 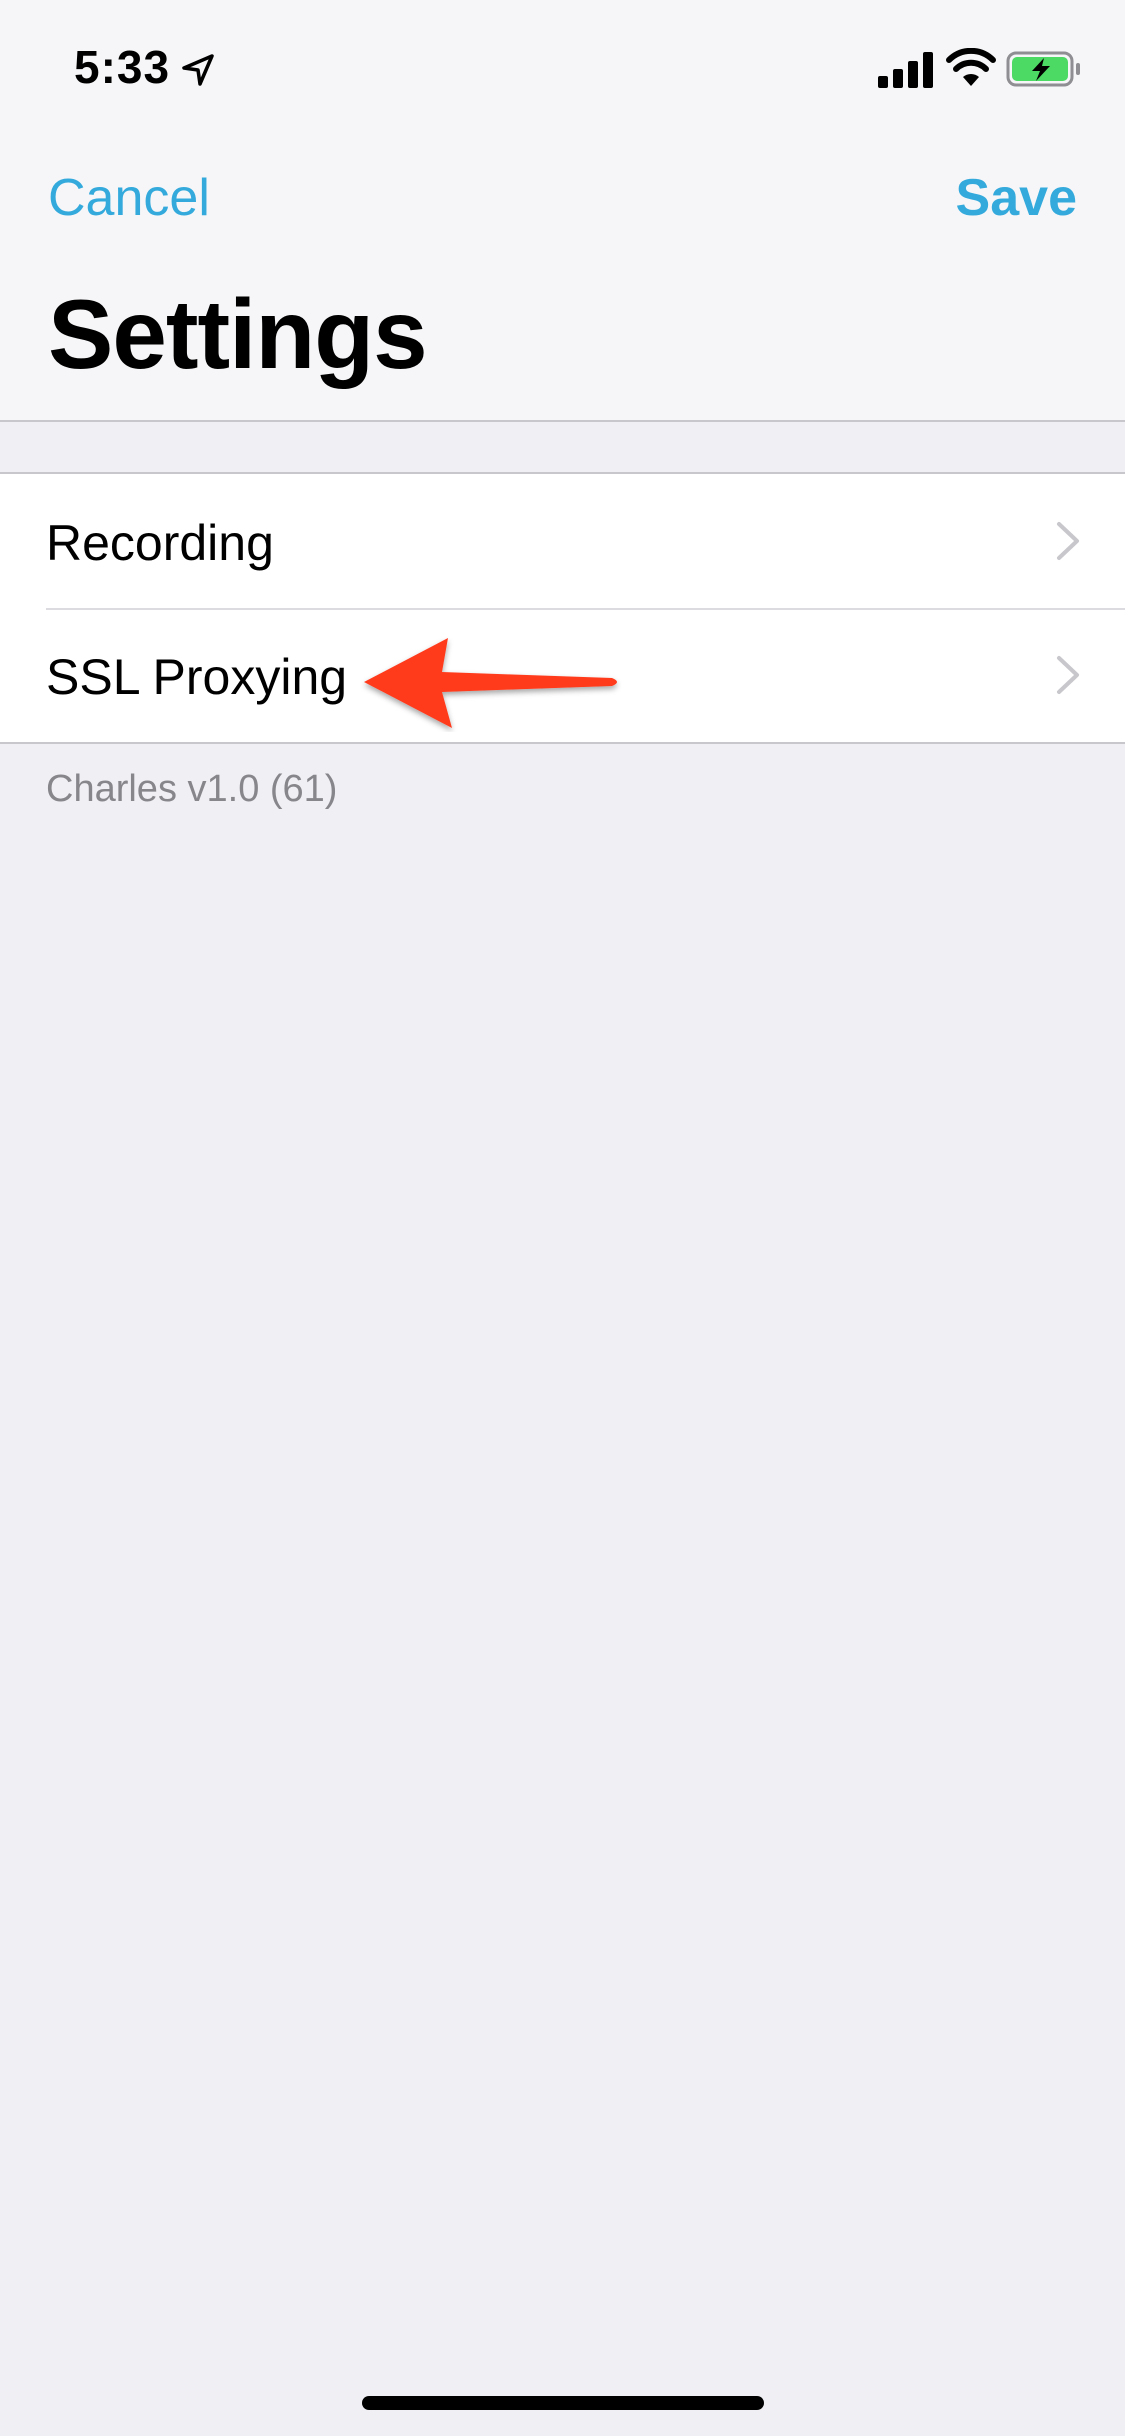 What do you see at coordinates (122, 67) in the screenshot?
I see `status-time: 5:33` at bounding box center [122, 67].